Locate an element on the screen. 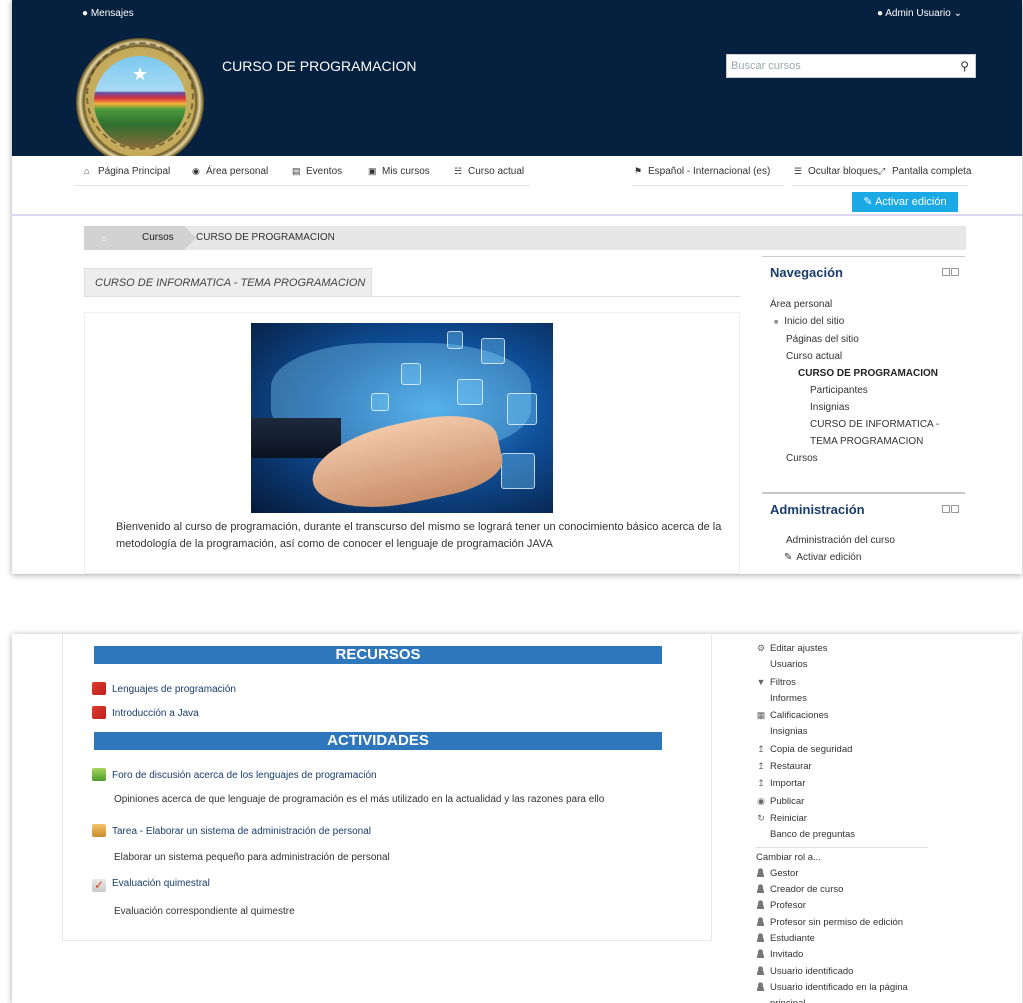  messages-label: Mensajes is located at coordinates (112, 13).